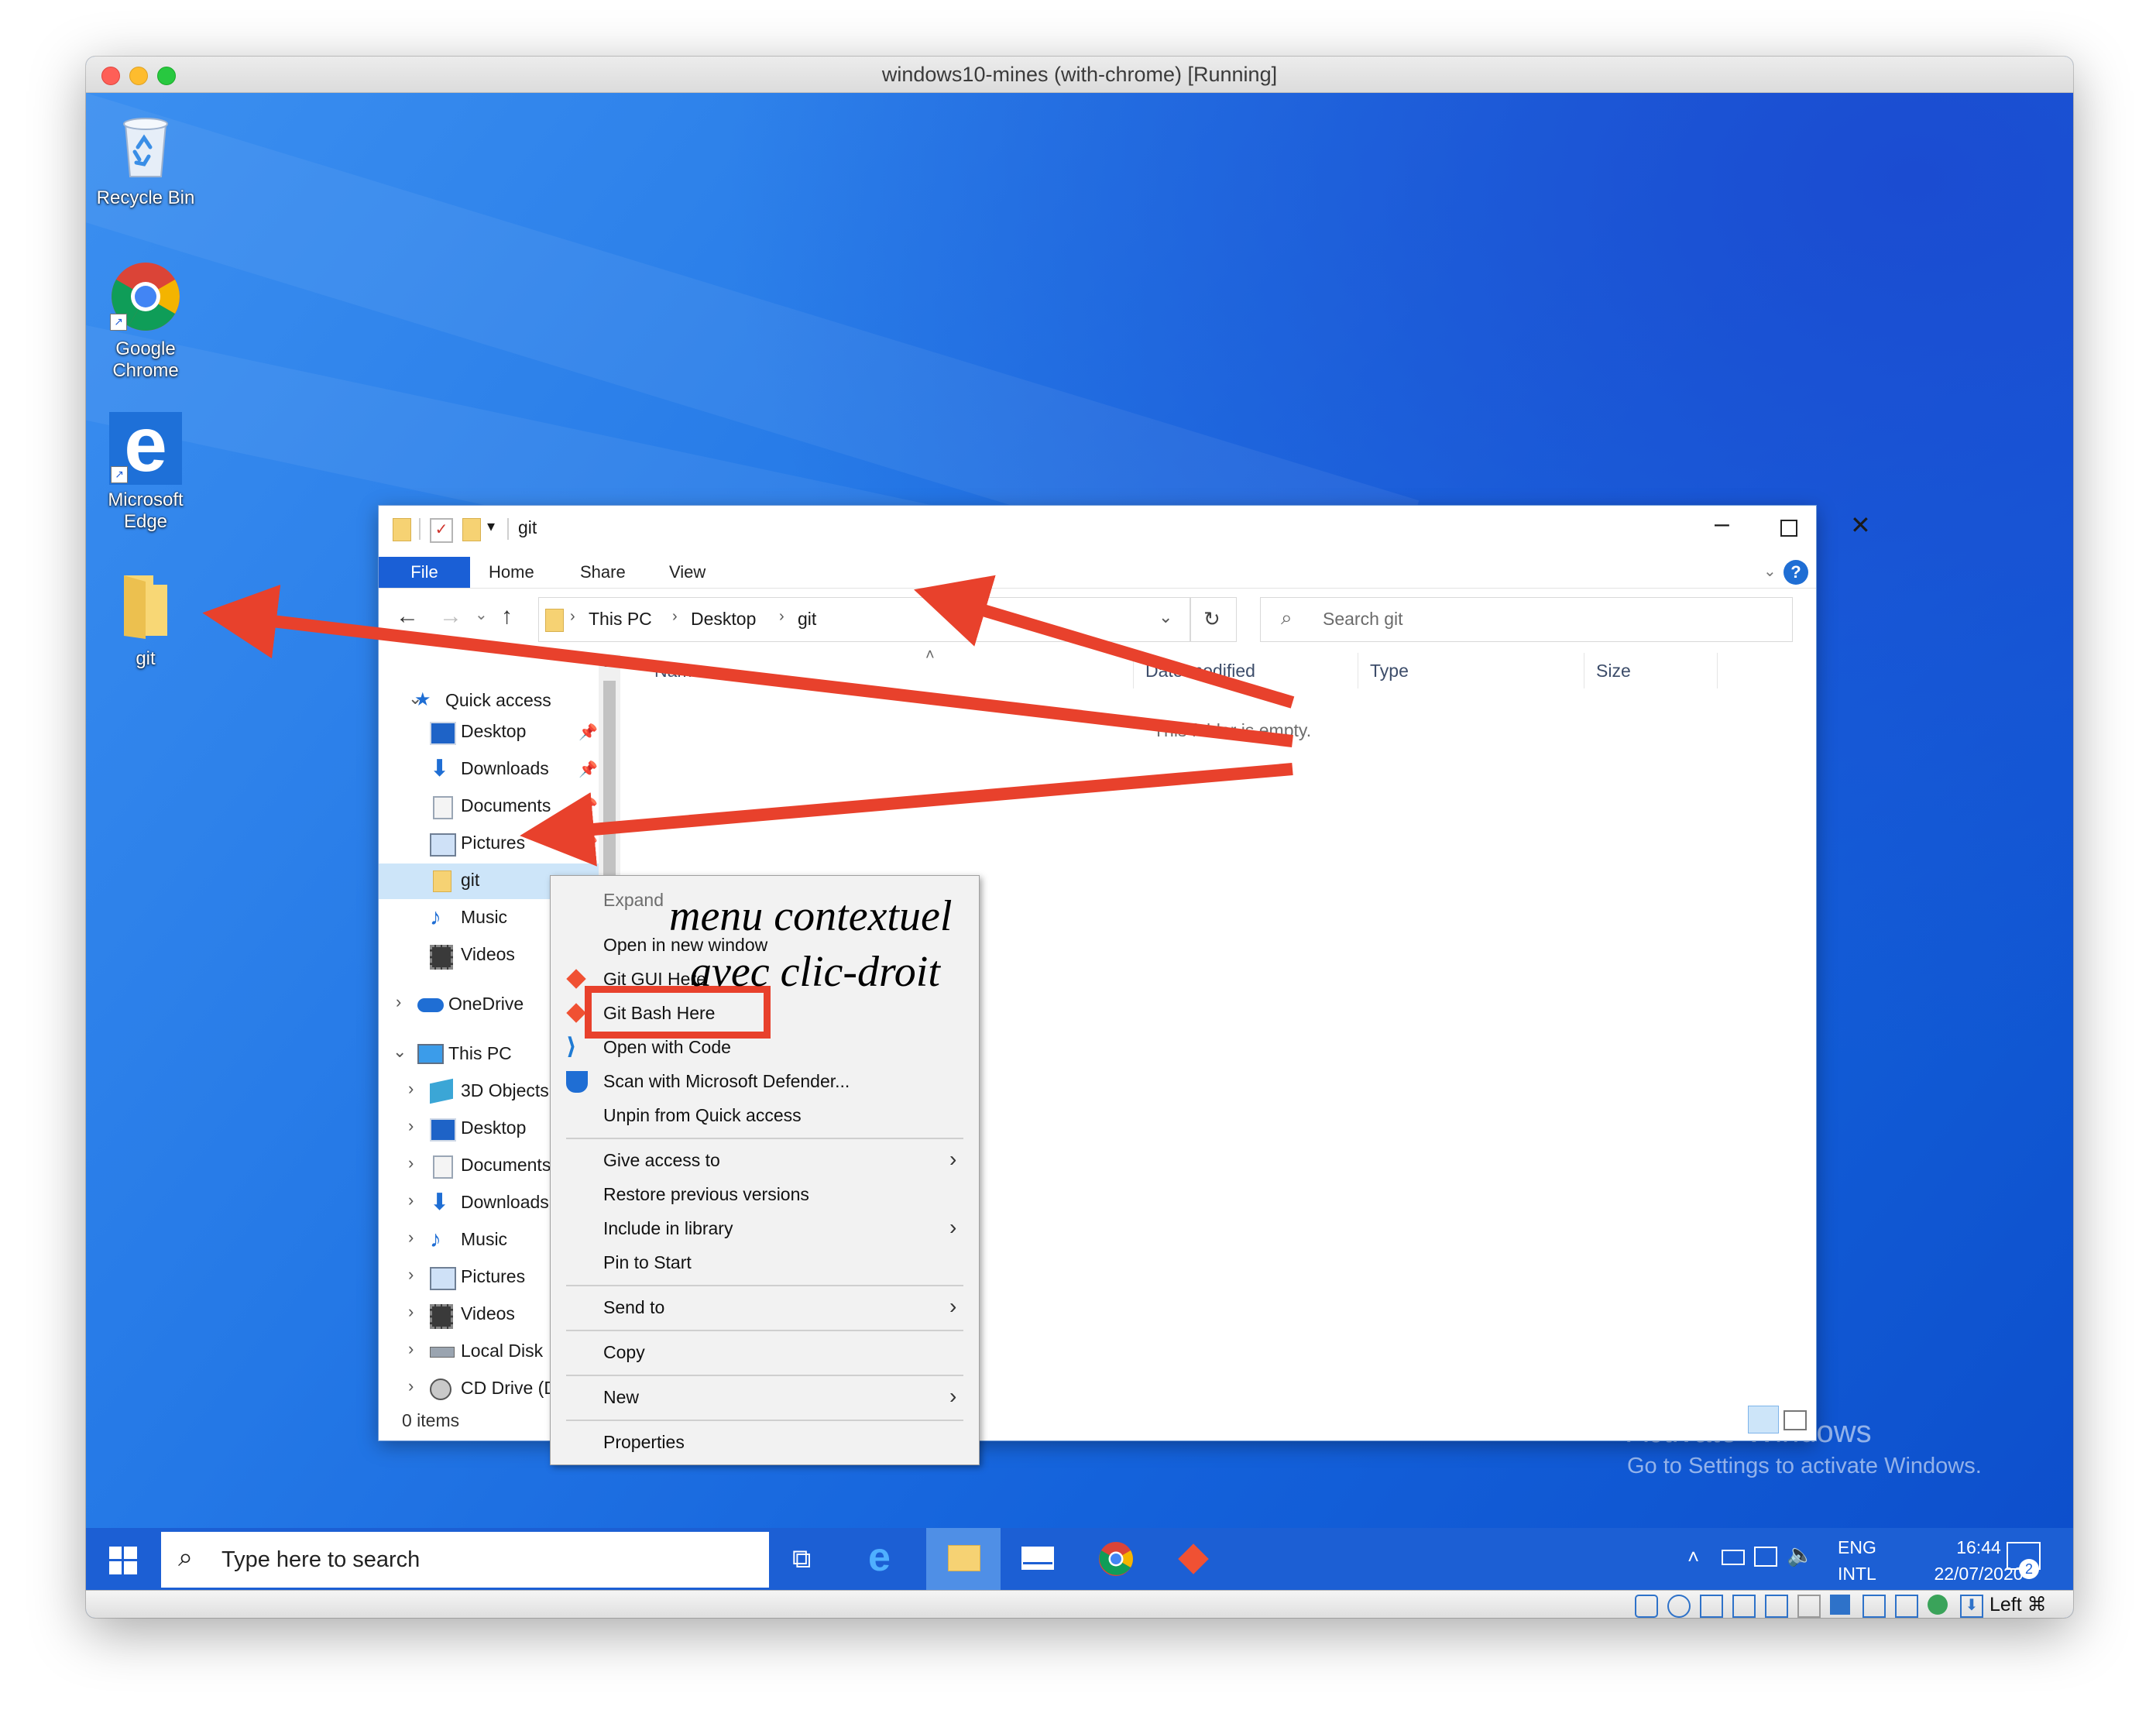 Image resolution: width=2156 pixels, height=1727 pixels. I want to click on network-icon, so click(1766, 1557).